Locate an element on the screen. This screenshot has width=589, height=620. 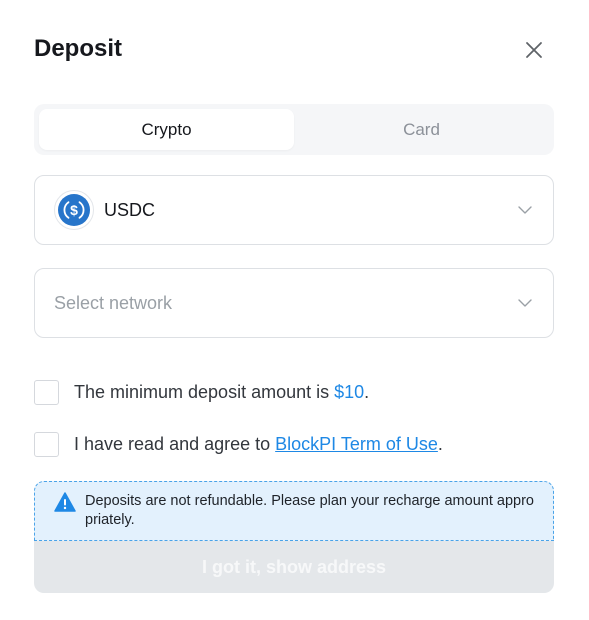
terms-suffix: . is located at coordinates (440, 444).